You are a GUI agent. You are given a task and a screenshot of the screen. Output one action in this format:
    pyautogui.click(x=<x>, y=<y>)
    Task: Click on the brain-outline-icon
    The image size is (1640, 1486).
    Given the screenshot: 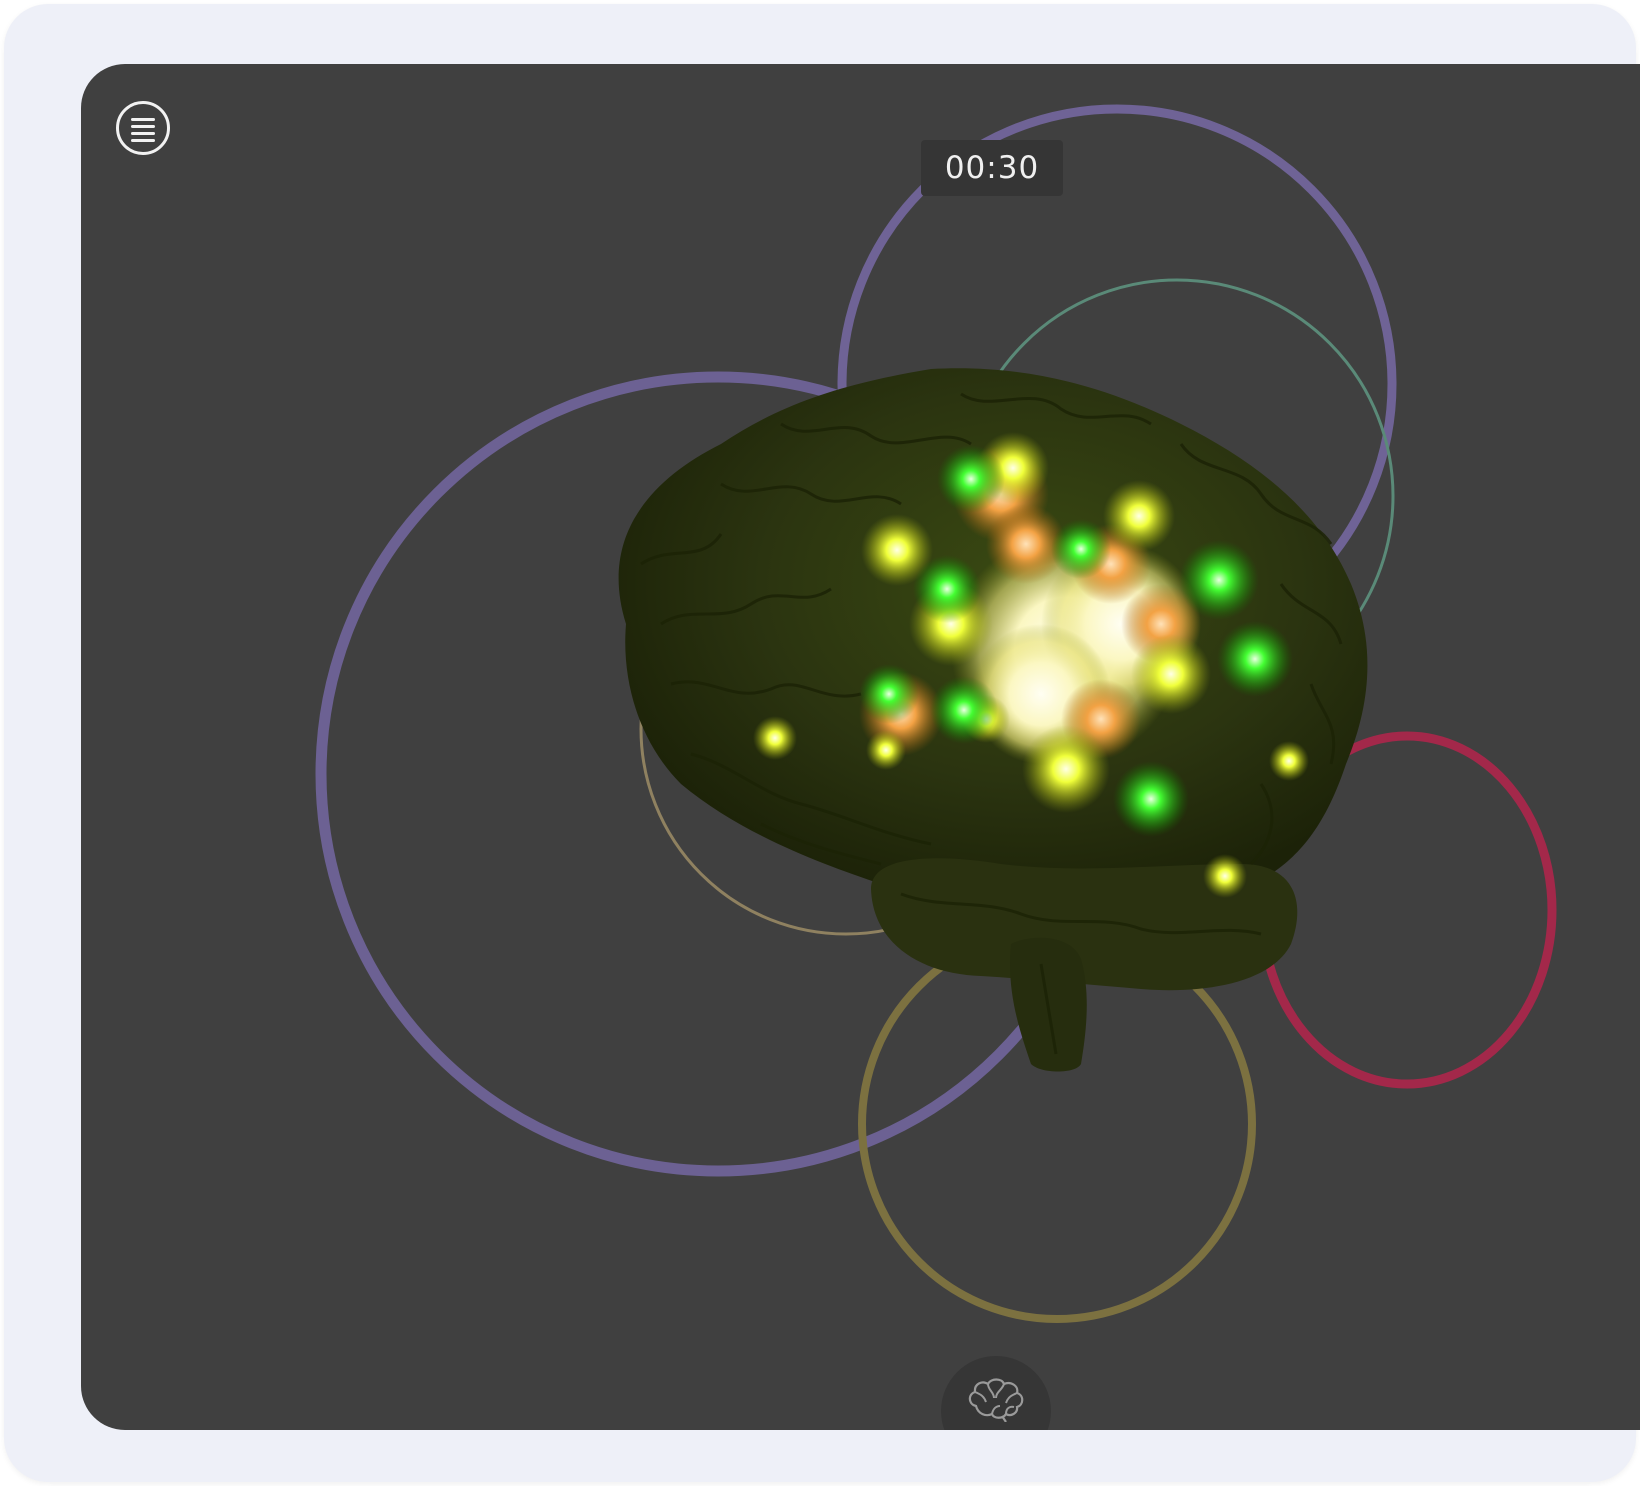 What is the action you would take?
    pyautogui.click(x=996, y=1400)
    